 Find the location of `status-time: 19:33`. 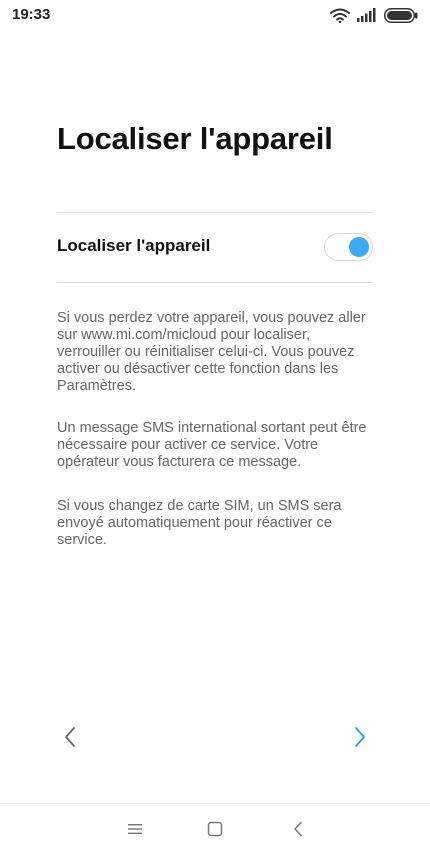

status-time: 19:33 is located at coordinates (31, 14).